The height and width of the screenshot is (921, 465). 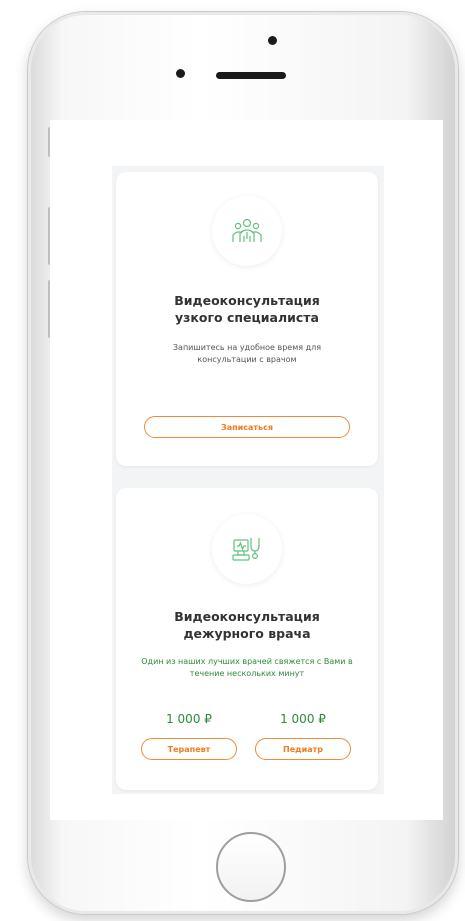 What do you see at coordinates (247, 673) in the screenshot?
I see `desc-line-2: течение нескольких минут` at bounding box center [247, 673].